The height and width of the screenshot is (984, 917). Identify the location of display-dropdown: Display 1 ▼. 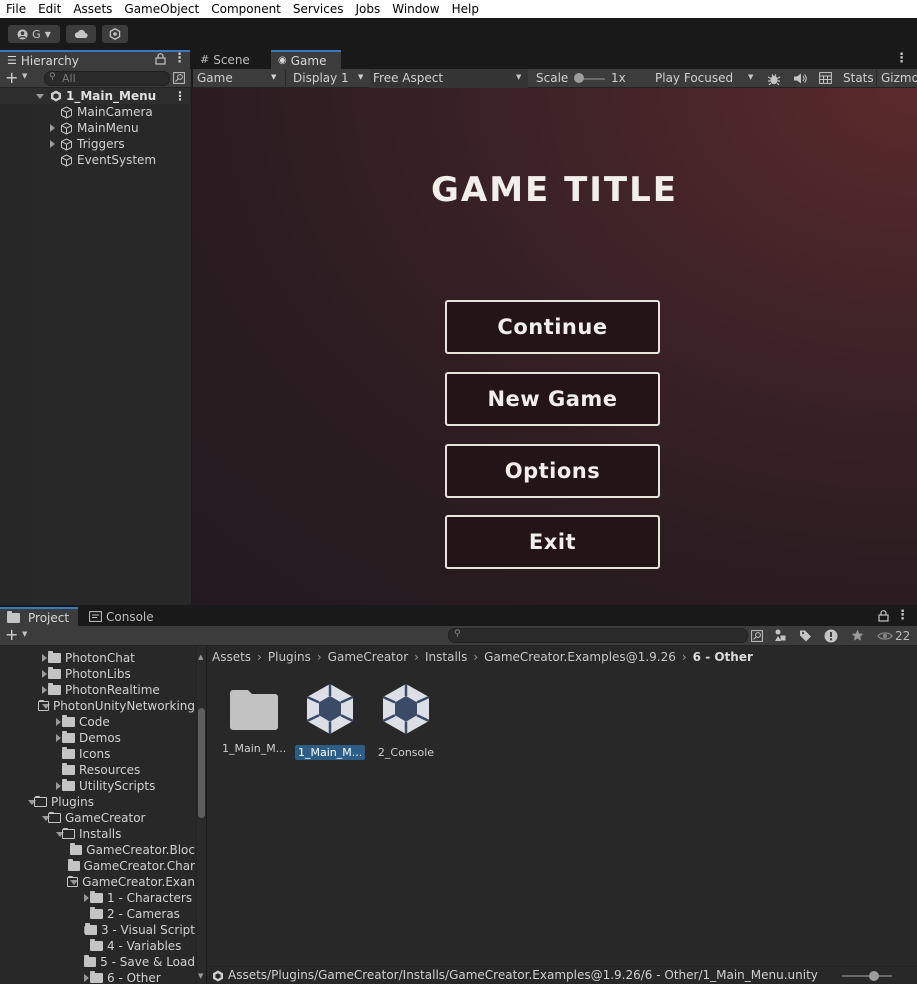
(330, 78).